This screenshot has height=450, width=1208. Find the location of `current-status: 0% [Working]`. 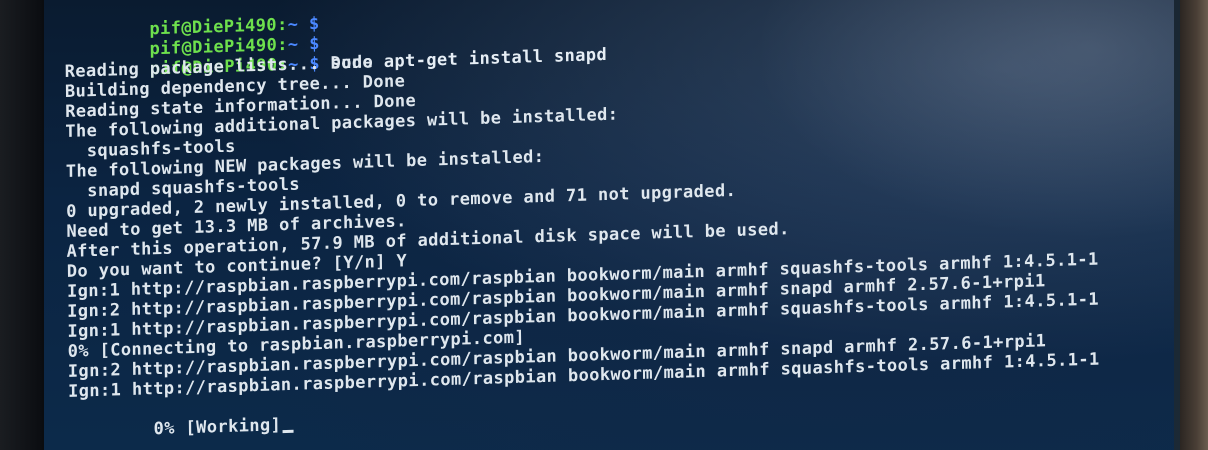

current-status: 0% [Working] is located at coordinates (217, 427).